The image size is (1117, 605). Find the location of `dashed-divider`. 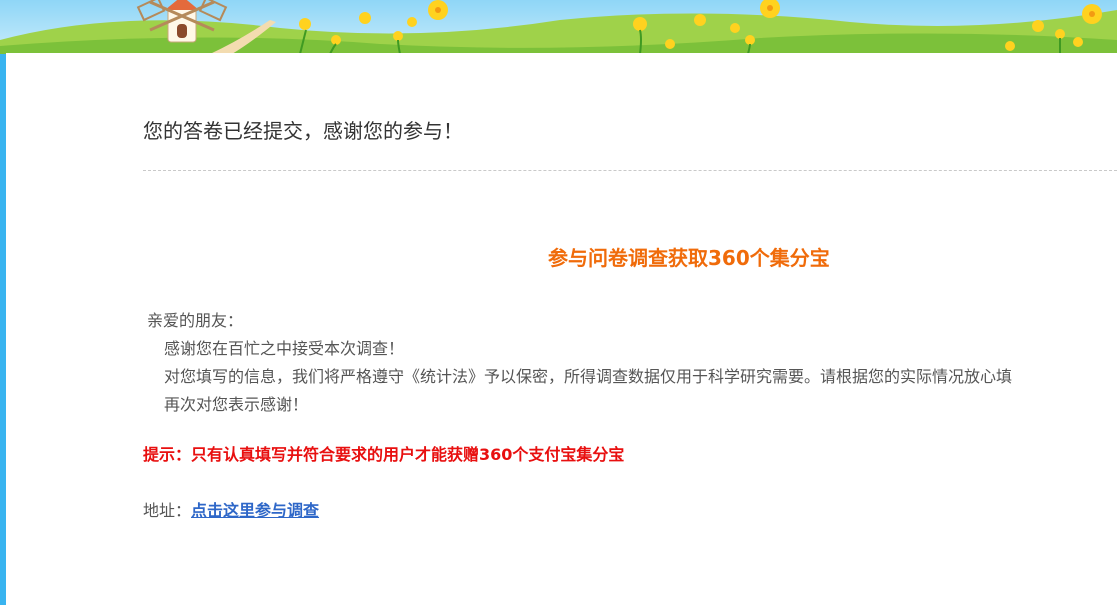

dashed-divider is located at coordinates (630, 170).